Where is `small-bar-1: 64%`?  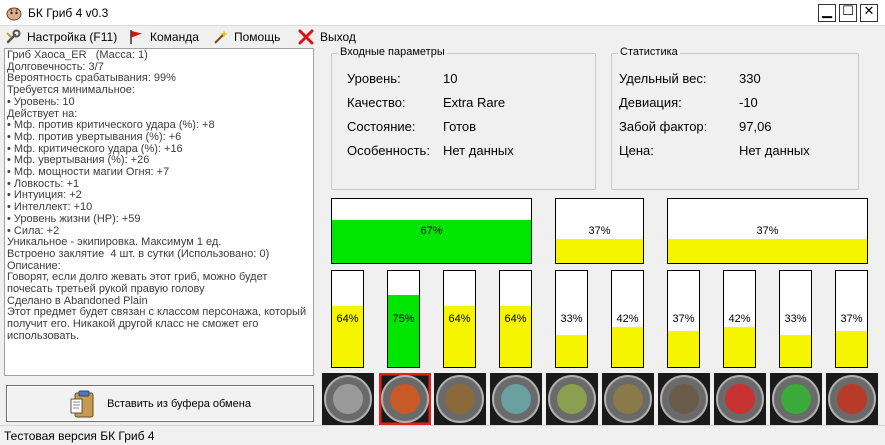 small-bar-1: 64% is located at coordinates (347, 319).